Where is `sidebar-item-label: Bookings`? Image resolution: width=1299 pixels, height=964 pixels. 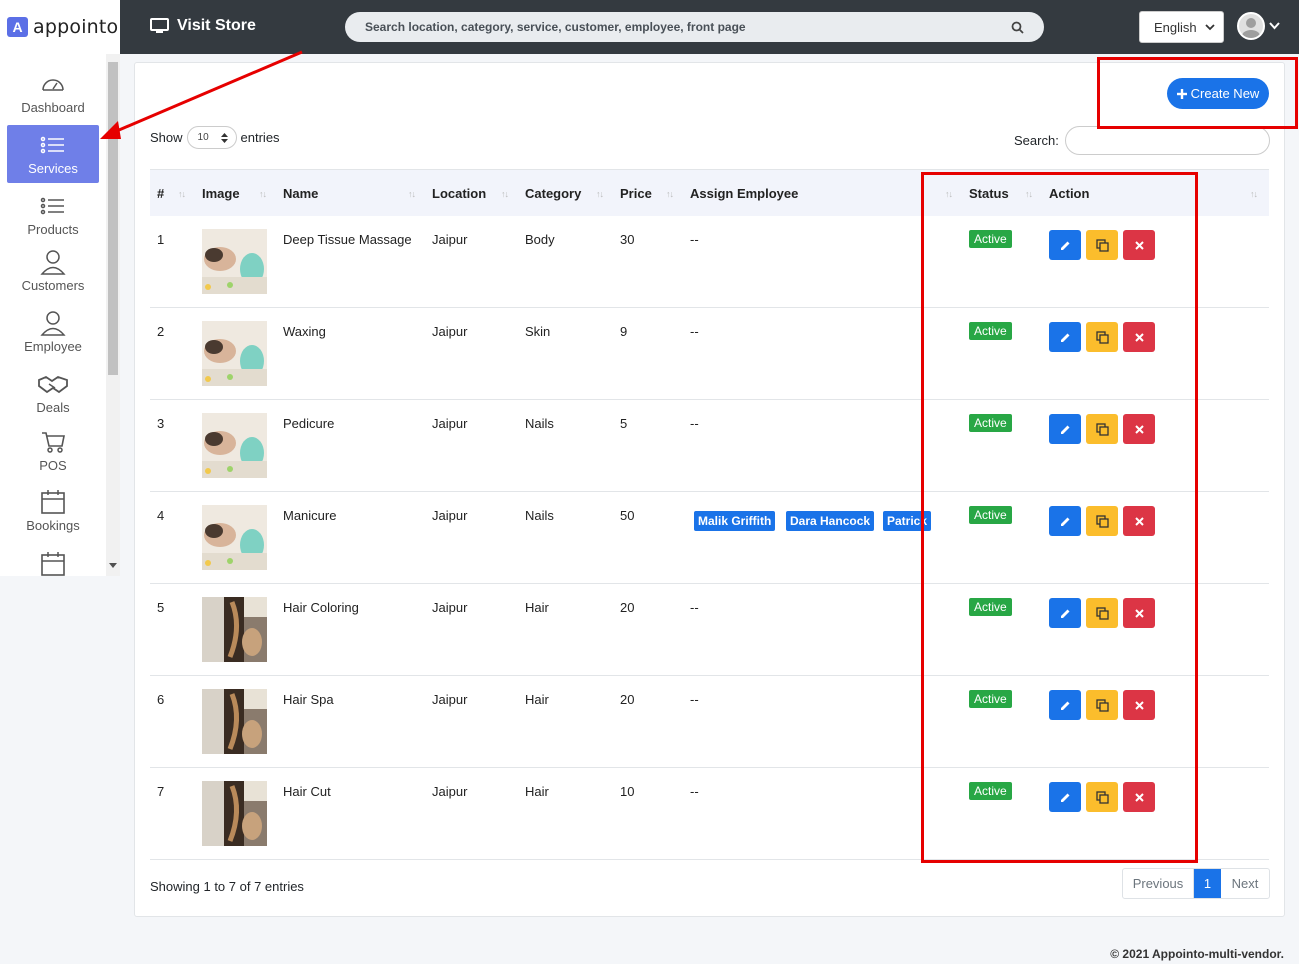 sidebar-item-label: Bookings is located at coordinates (53, 525).